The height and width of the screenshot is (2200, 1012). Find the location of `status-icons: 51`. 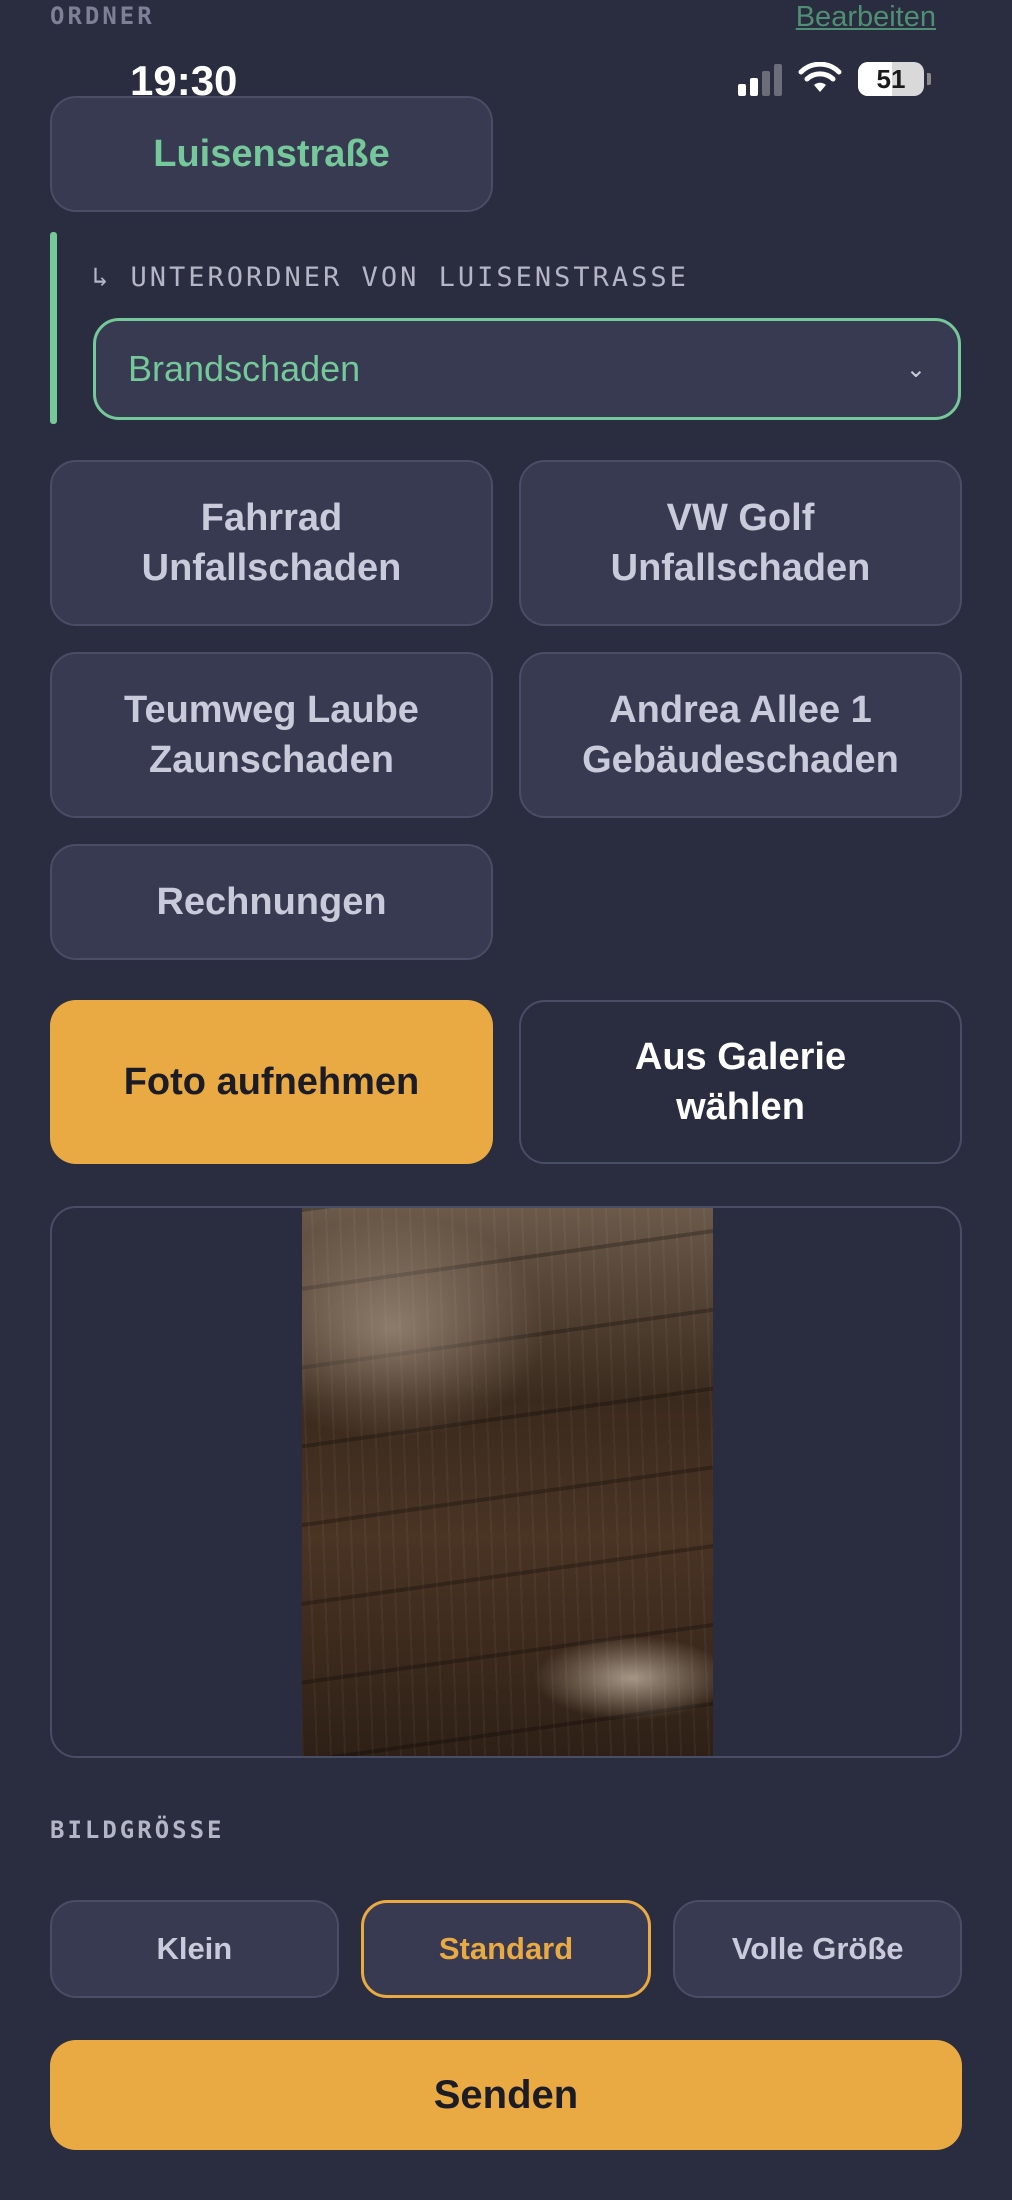

status-icons: 51 is located at coordinates (834, 79).